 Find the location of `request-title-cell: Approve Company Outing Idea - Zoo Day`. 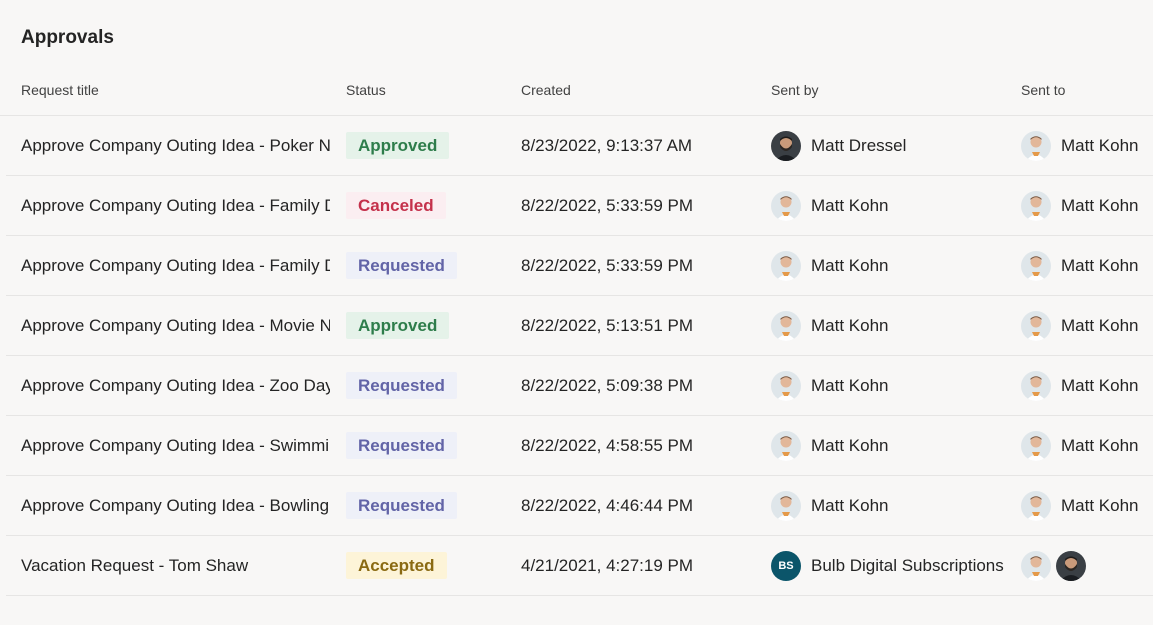

request-title-cell: Approve Company Outing Idea - Zoo Day is located at coordinates (175, 385).